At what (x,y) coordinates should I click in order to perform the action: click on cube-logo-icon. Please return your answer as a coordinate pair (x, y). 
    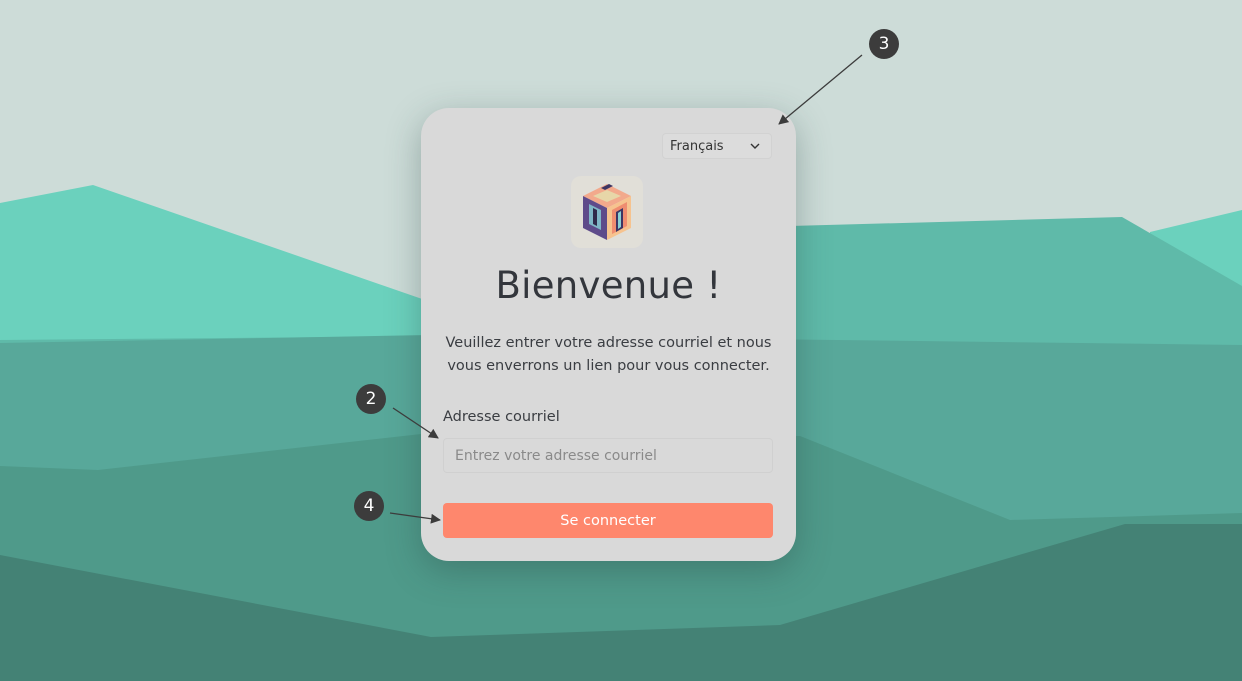
    Looking at the image, I should click on (607, 212).